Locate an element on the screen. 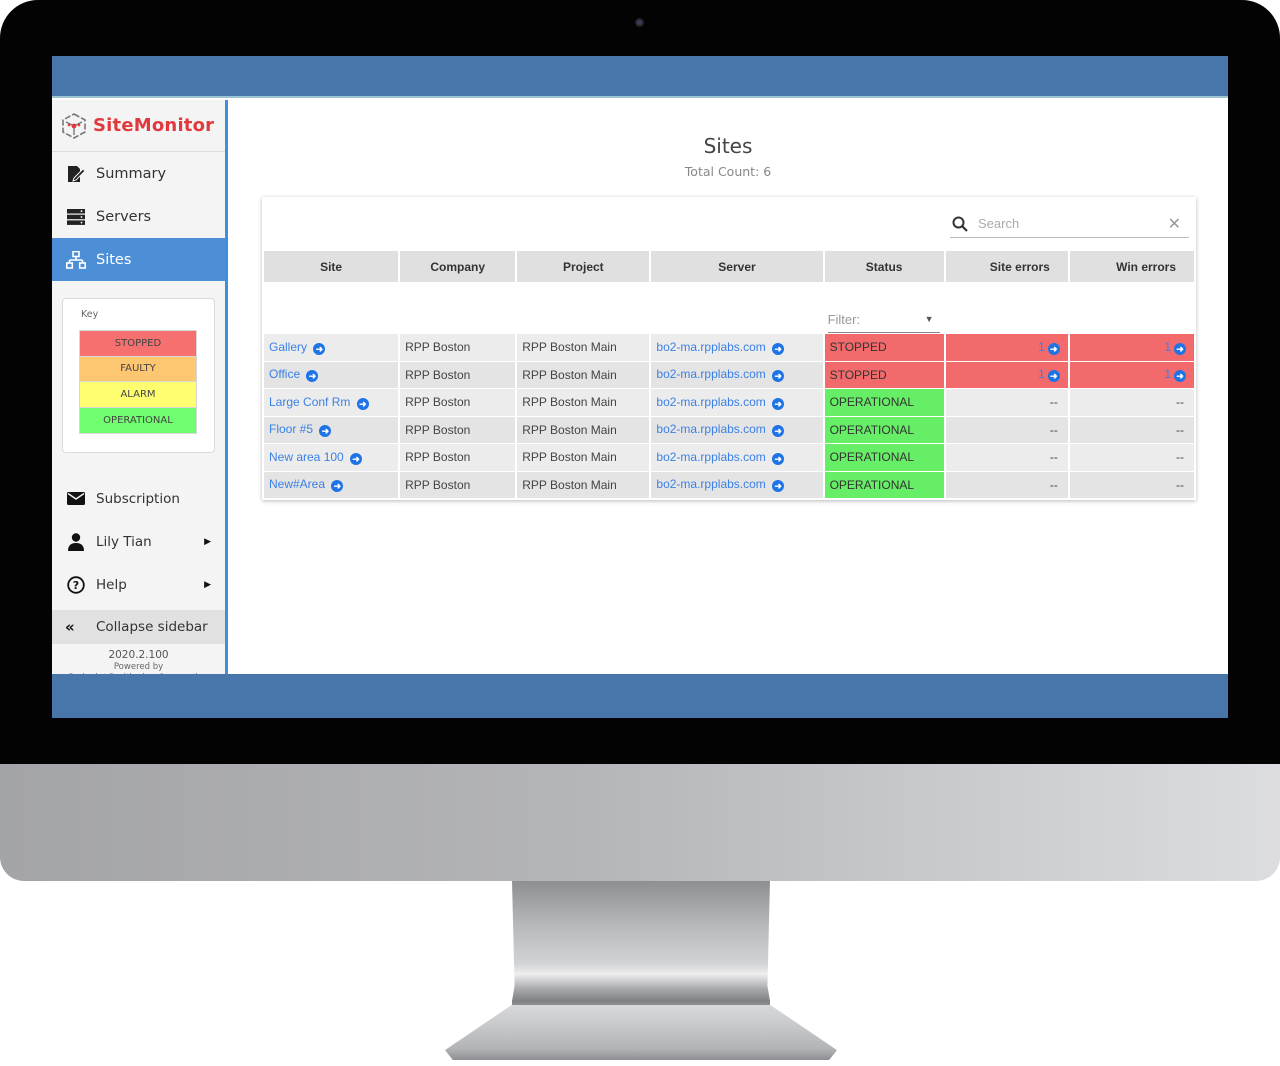  sitemap-icon is located at coordinates (76, 260).